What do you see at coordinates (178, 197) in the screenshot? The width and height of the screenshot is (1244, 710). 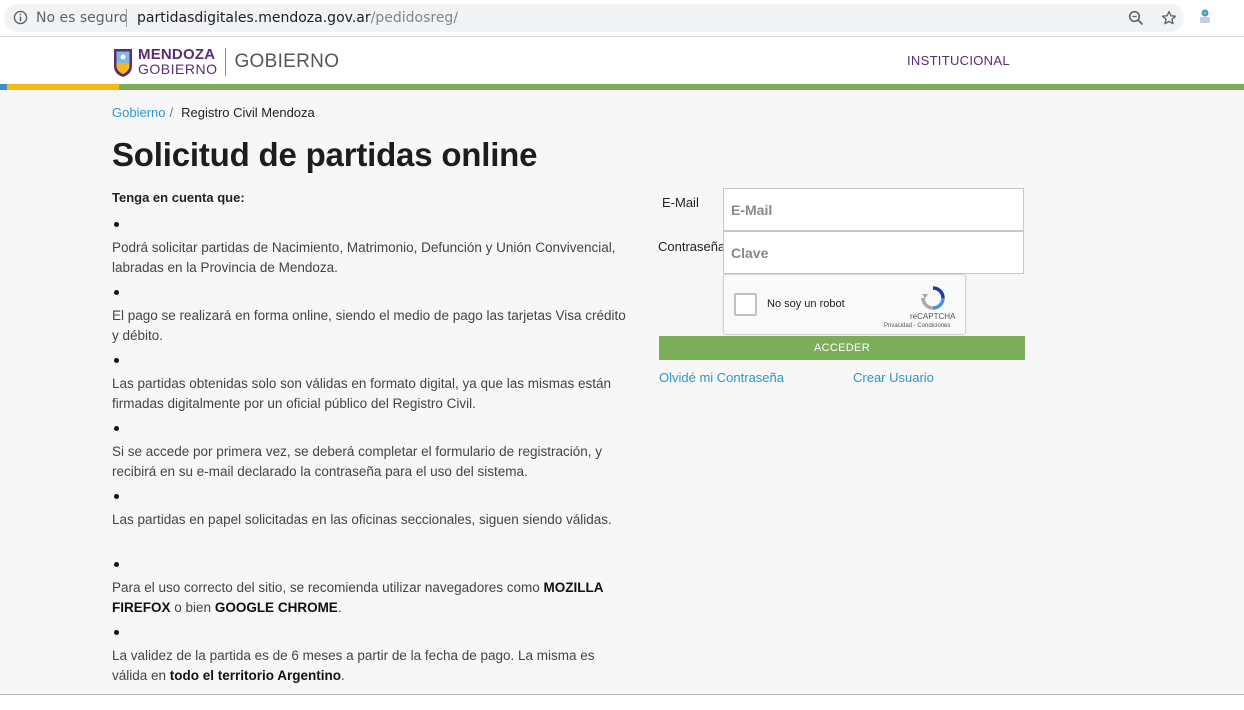 I see `notice-heading: Tenga en cuenta que:` at bounding box center [178, 197].